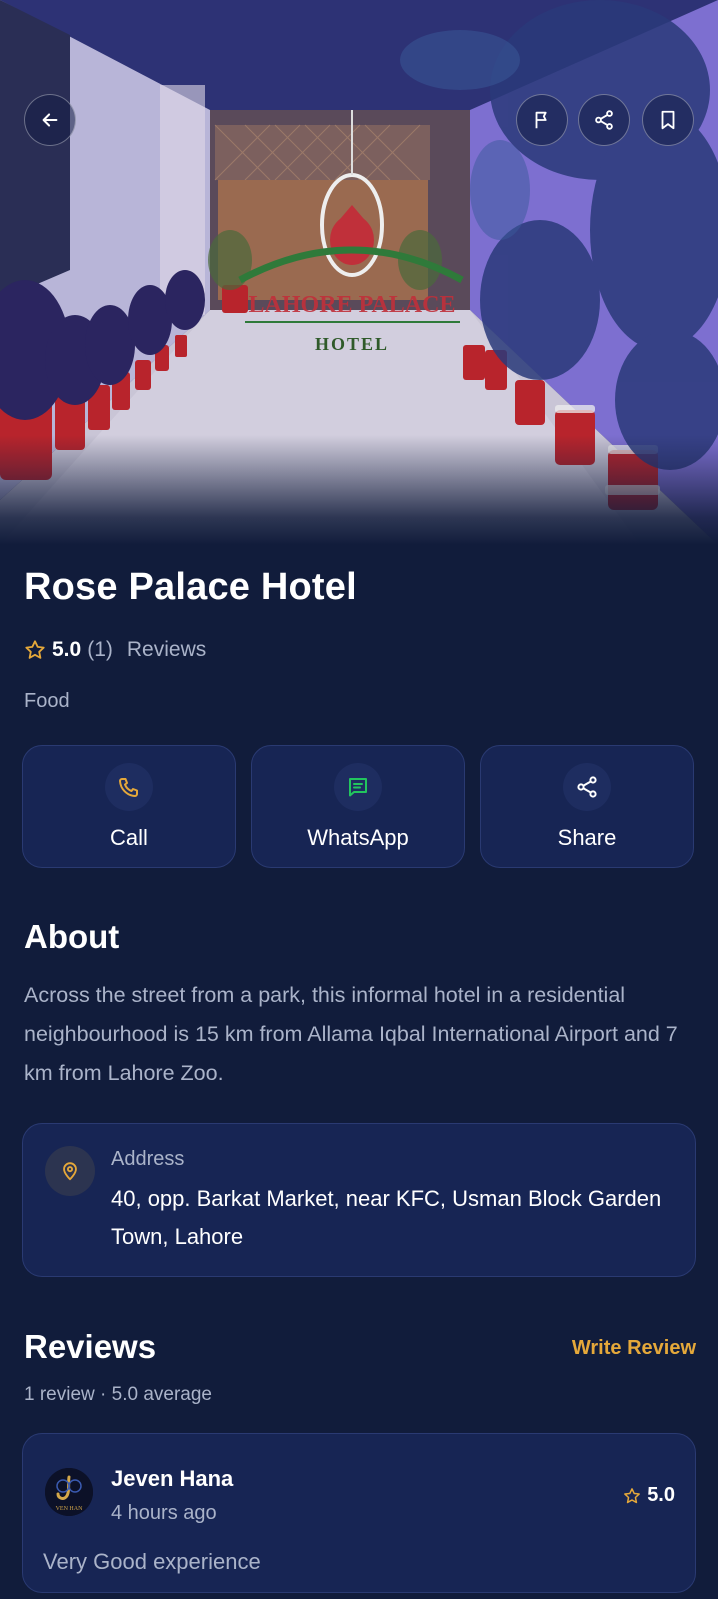  What do you see at coordinates (587, 837) in the screenshot?
I see `share-label: Share` at bounding box center [587, 837].